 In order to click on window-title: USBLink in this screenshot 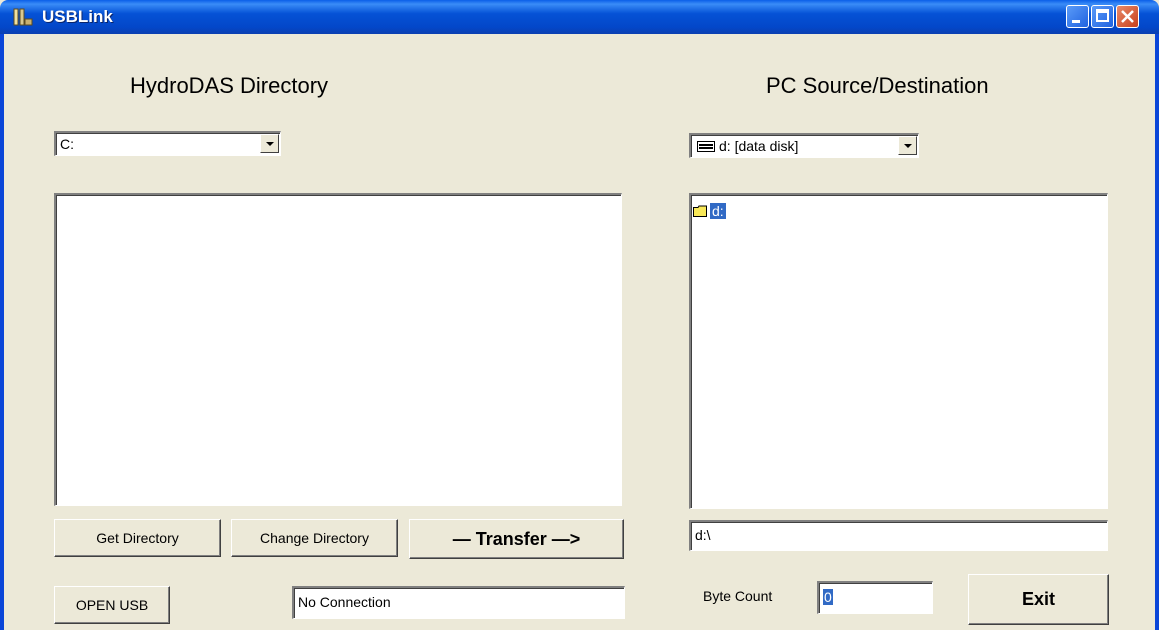, I will do `click(77, 16)`.